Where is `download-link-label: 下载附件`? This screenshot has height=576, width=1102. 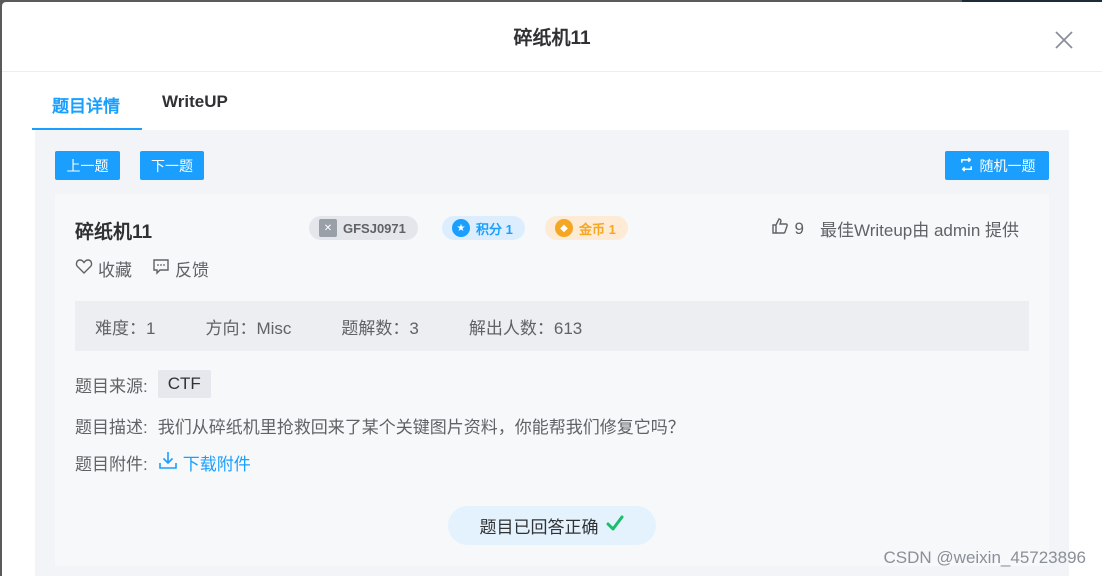
download-link-label: 下载附件 is located at coordinates (216, 464).